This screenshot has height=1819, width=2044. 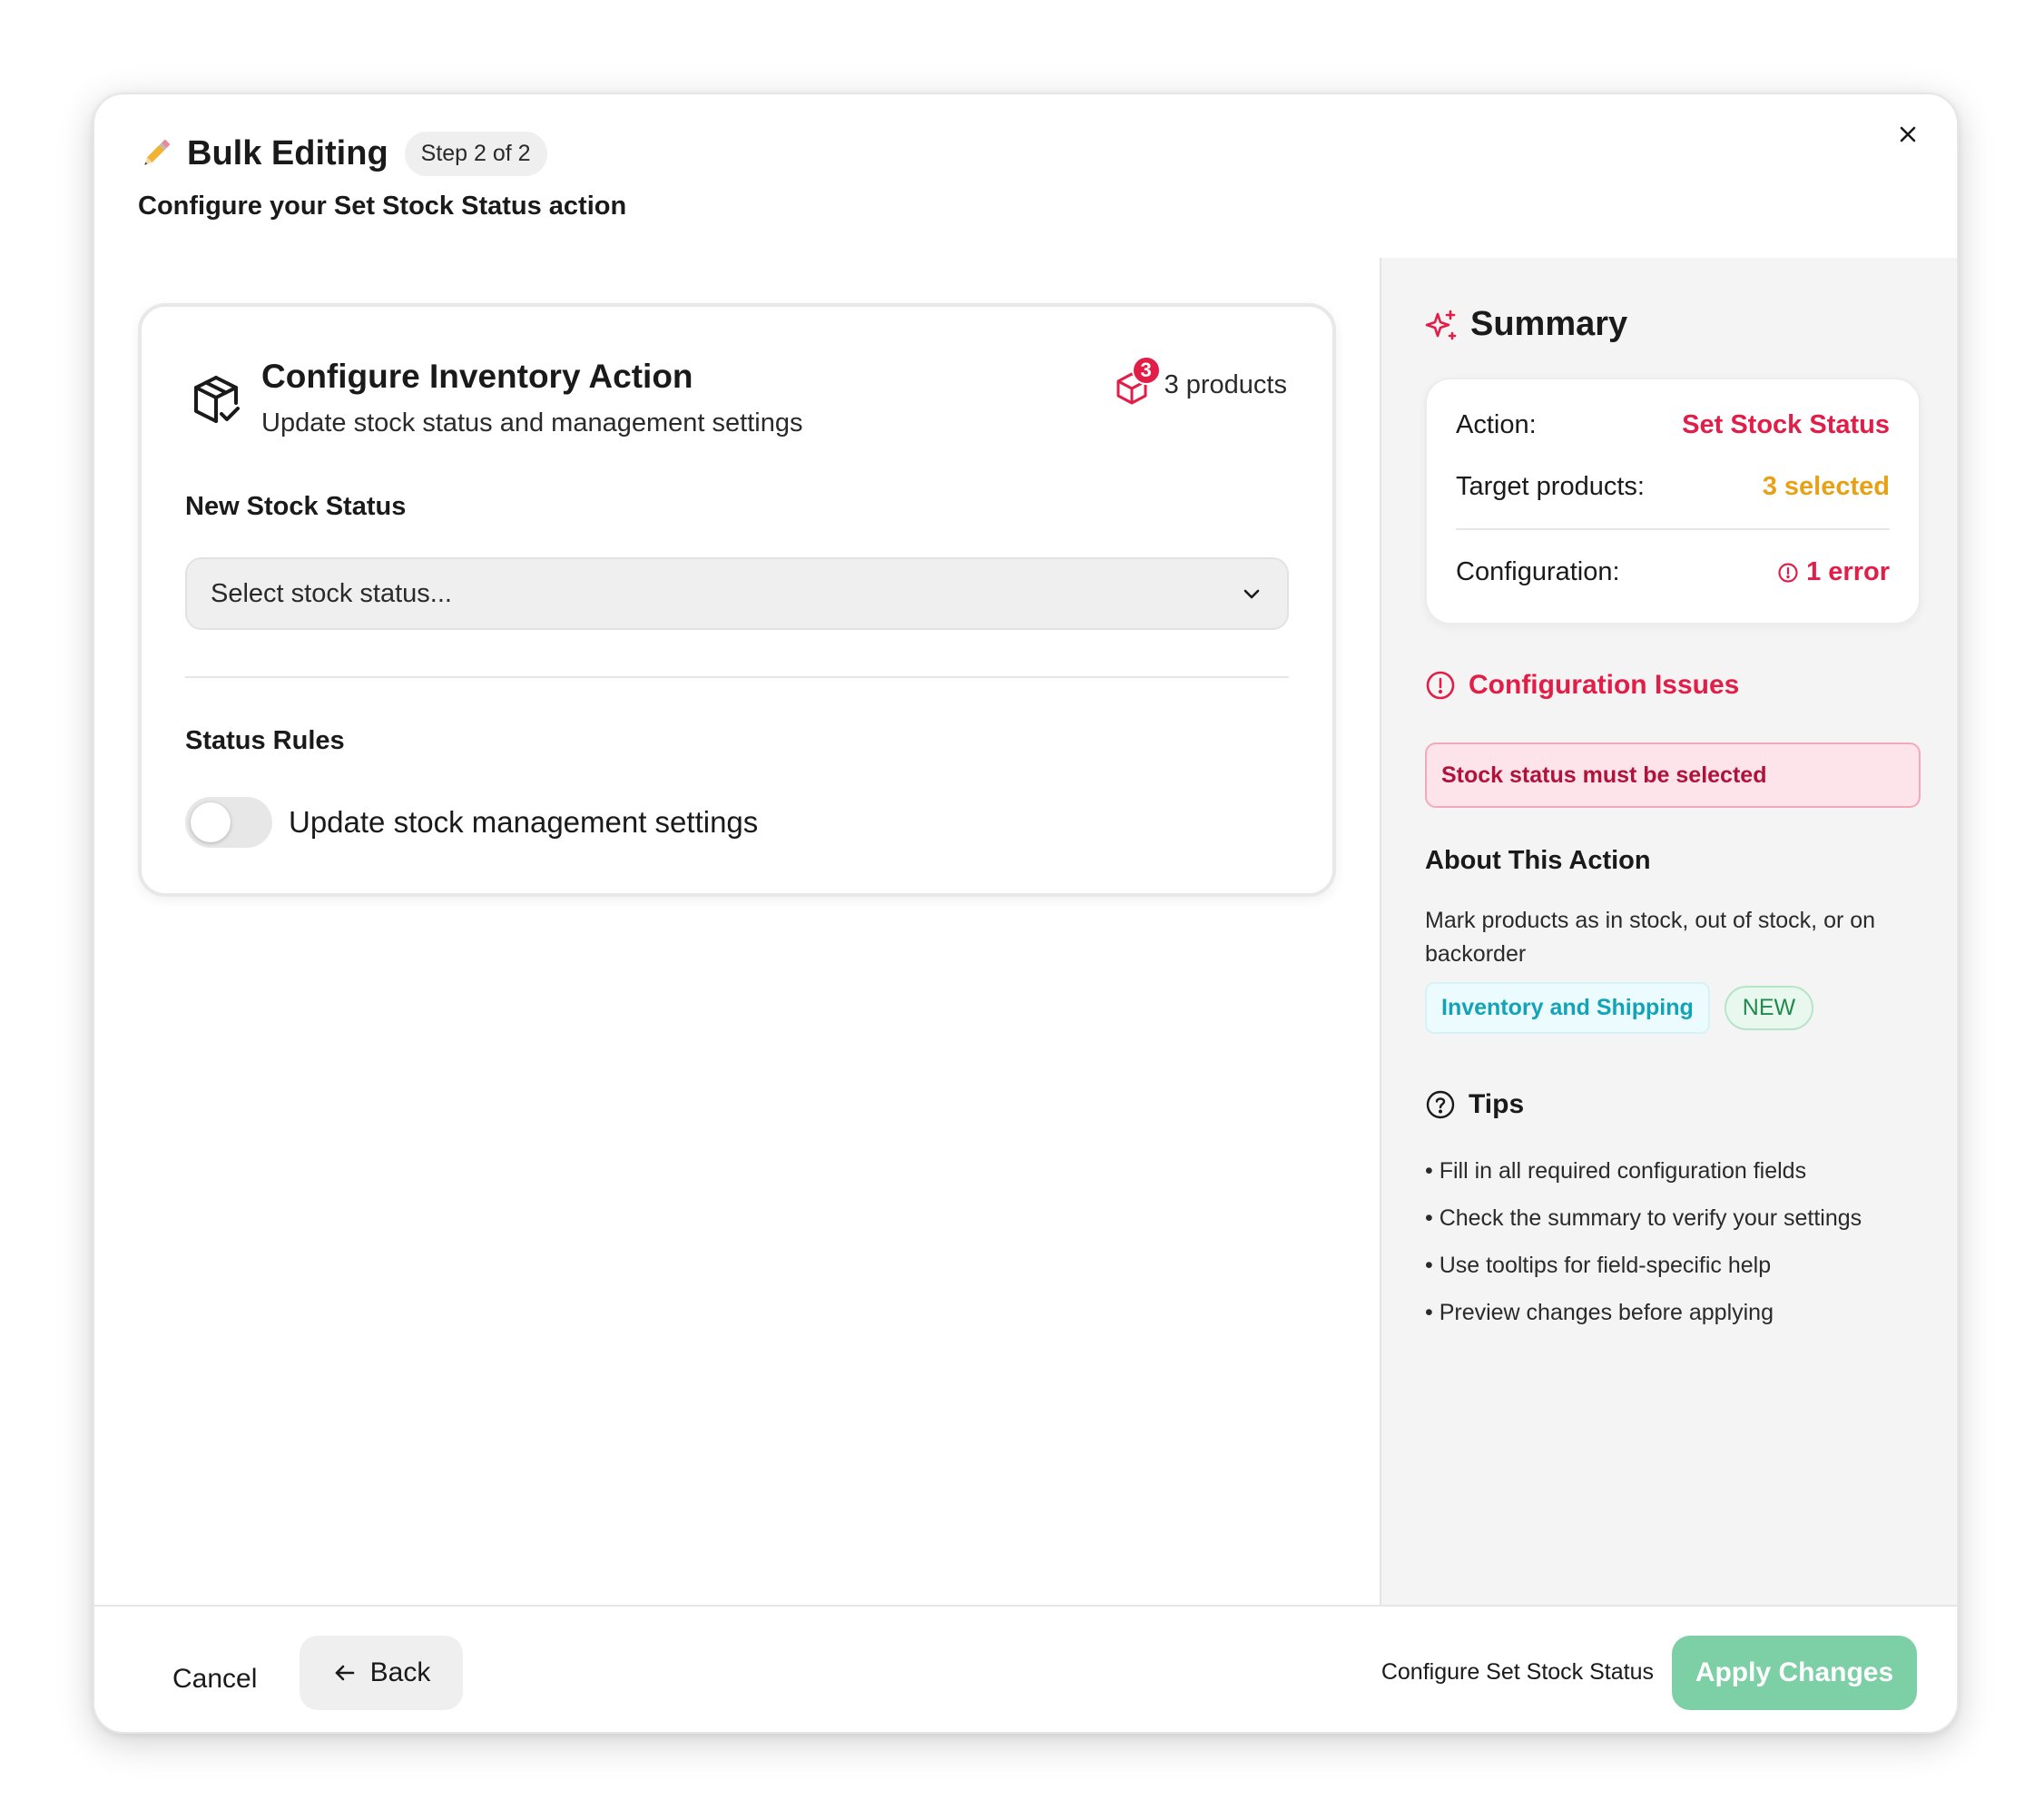 I want to click on close-icon, so click(x=1908, y=134).